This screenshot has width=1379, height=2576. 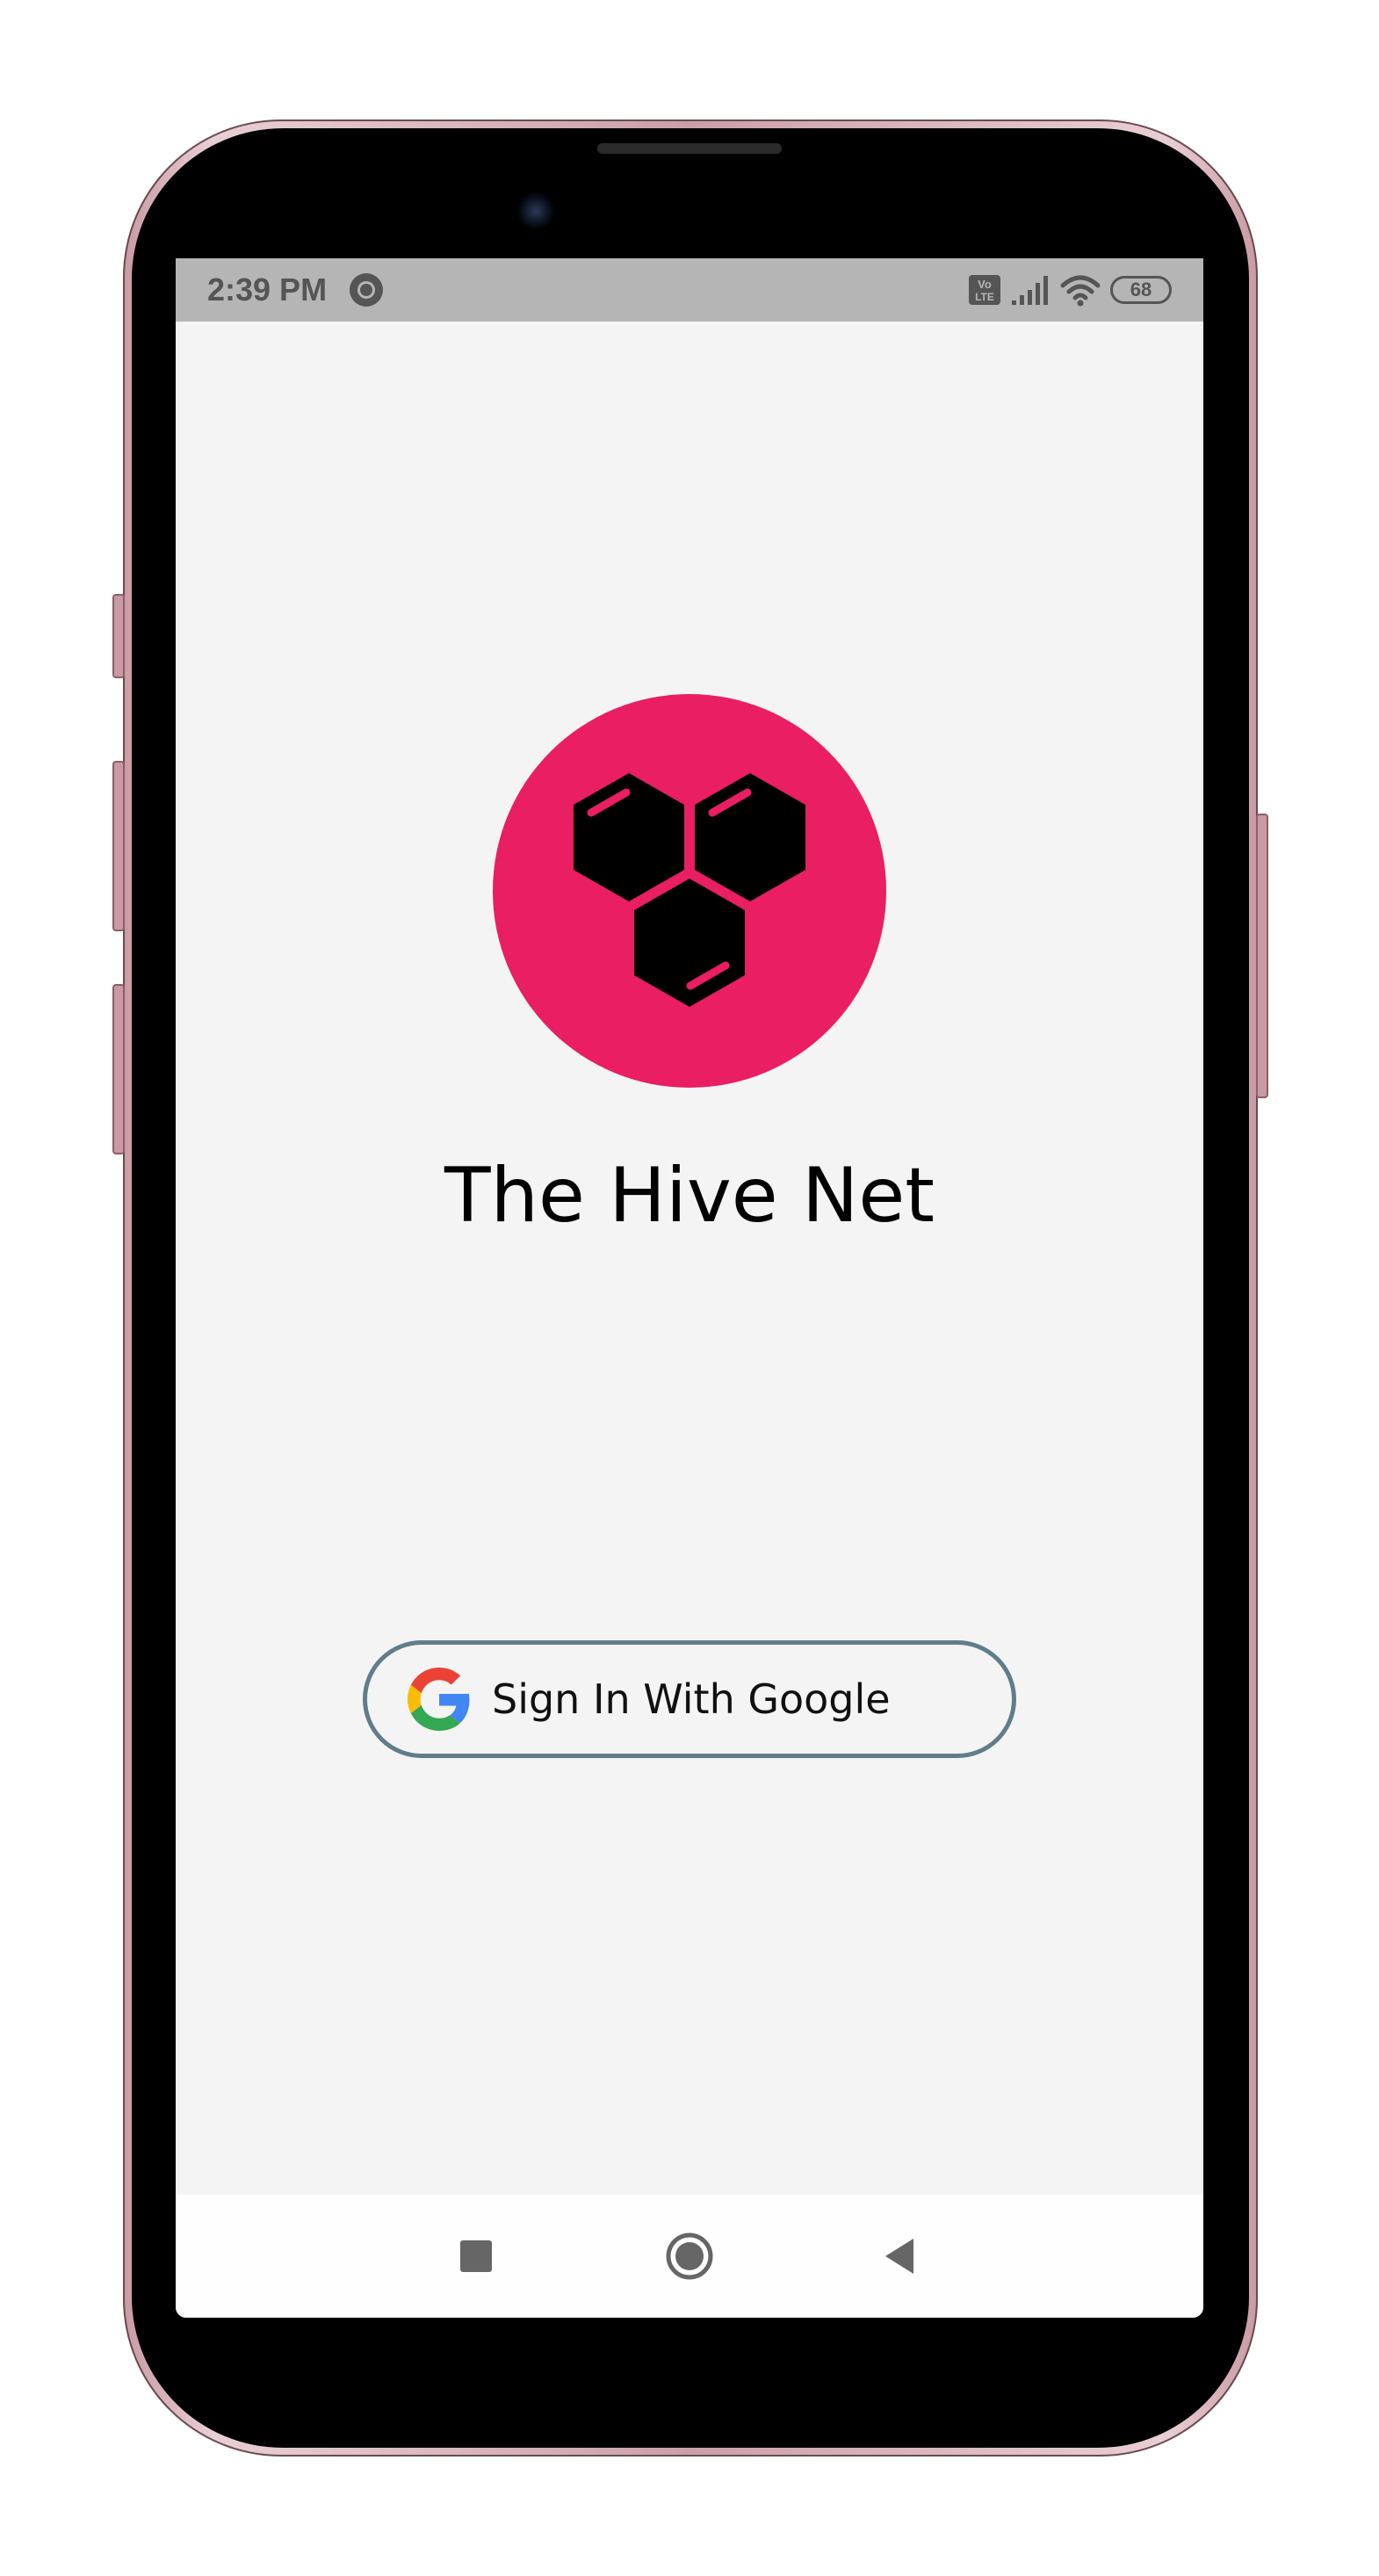 I want to click on side-button-volume-down, so click(x=118, y=1069).